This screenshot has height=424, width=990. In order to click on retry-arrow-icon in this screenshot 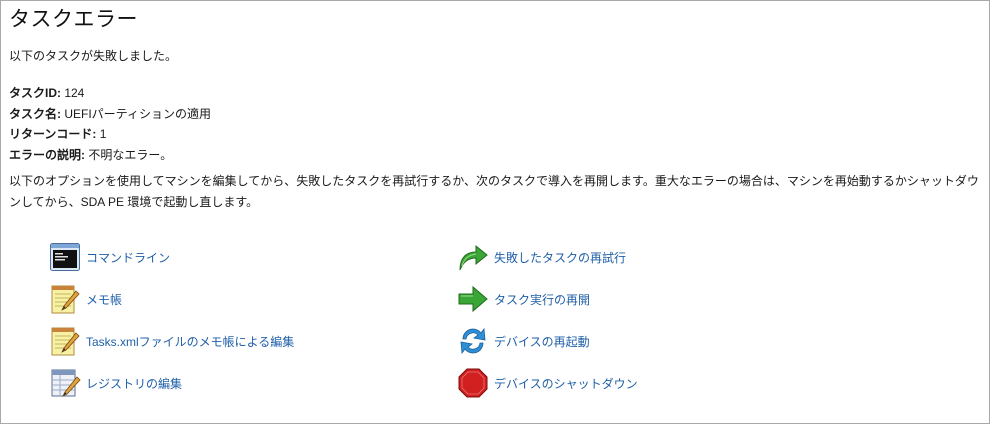, I will do `click(473, 257)`.